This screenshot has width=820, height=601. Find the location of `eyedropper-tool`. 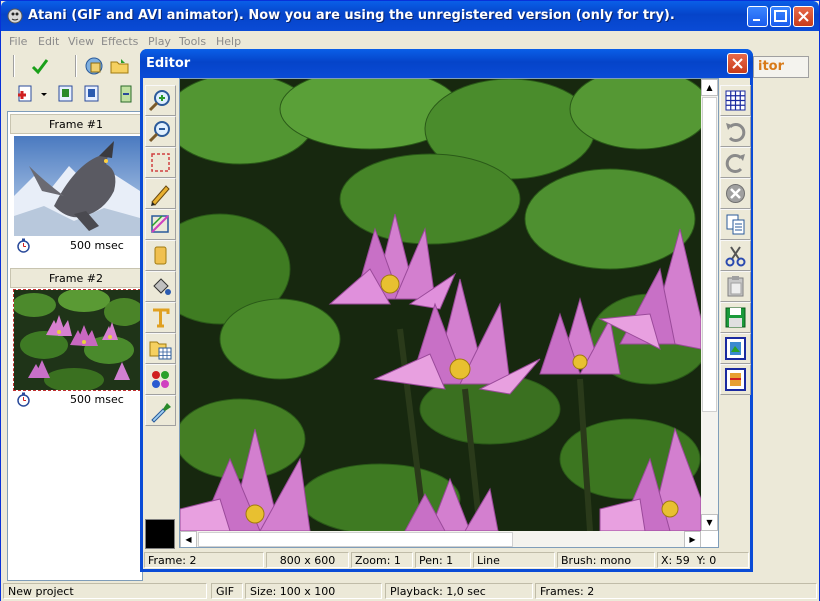

eyedropper-tool is located at coordinates (160, 410).